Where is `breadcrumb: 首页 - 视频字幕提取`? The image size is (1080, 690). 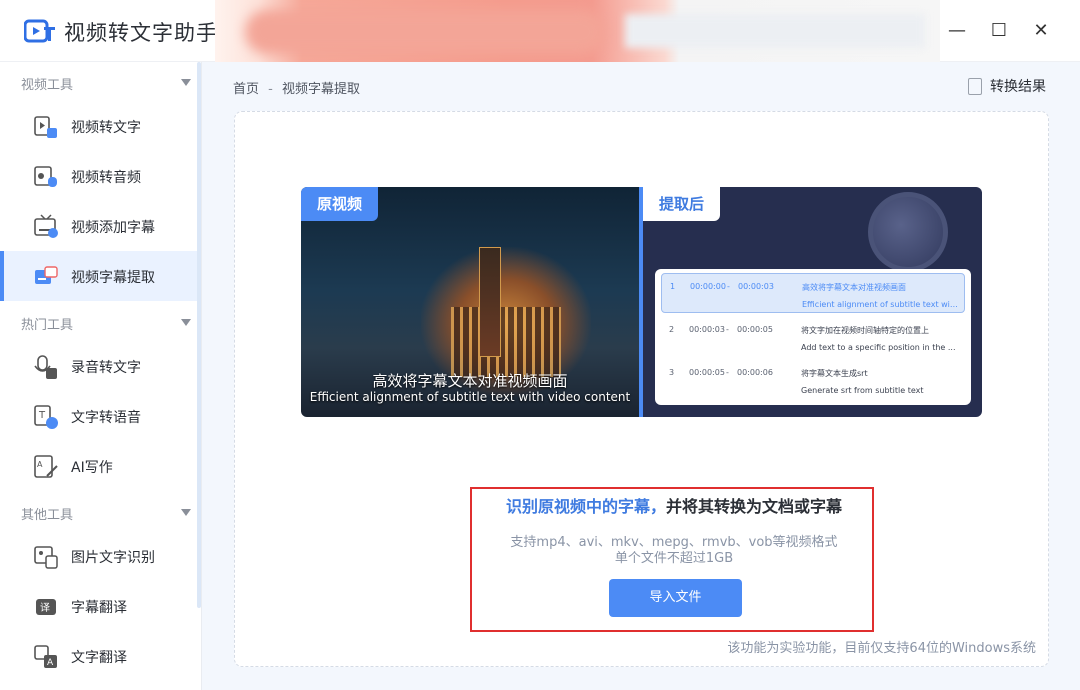
breadcrumb: 首页 - 视频字幕提取 is located at coordinates (296, 87).